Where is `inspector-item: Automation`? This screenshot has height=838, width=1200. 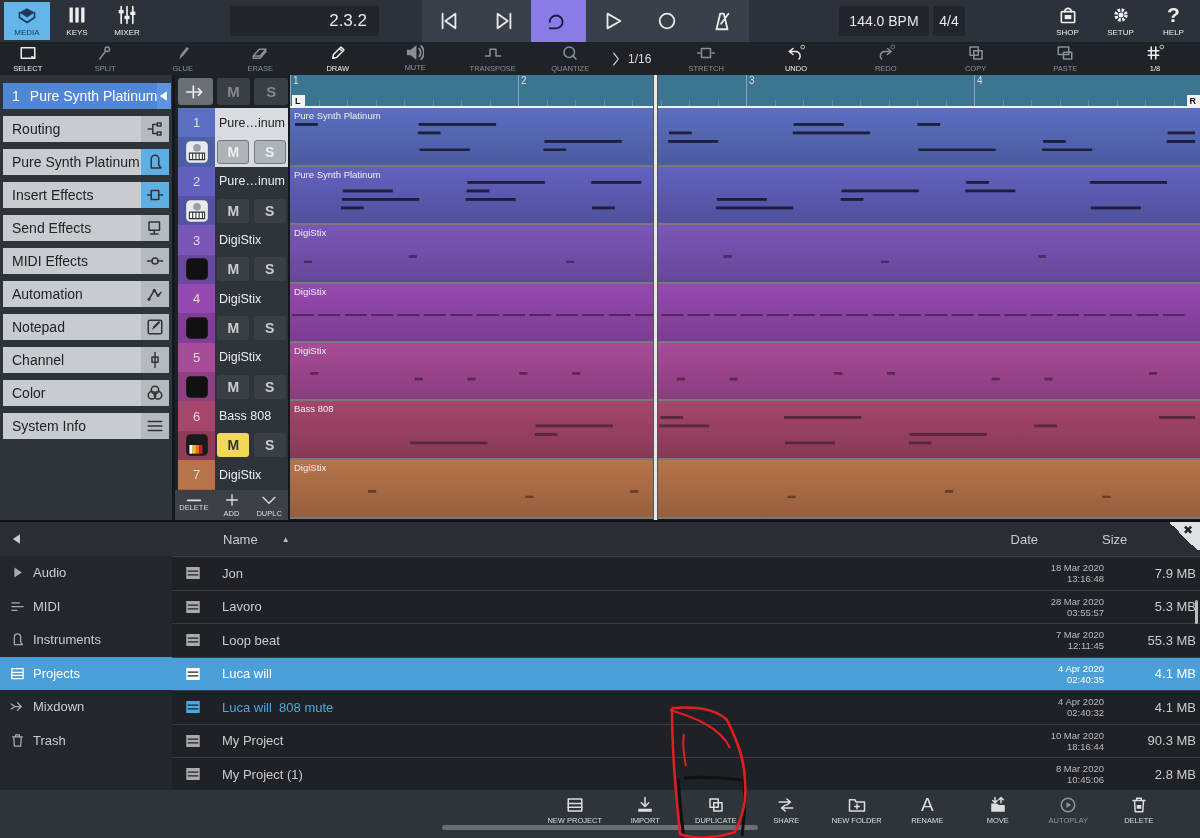 inspector-item: Automation is located at coordinates (86, 294).